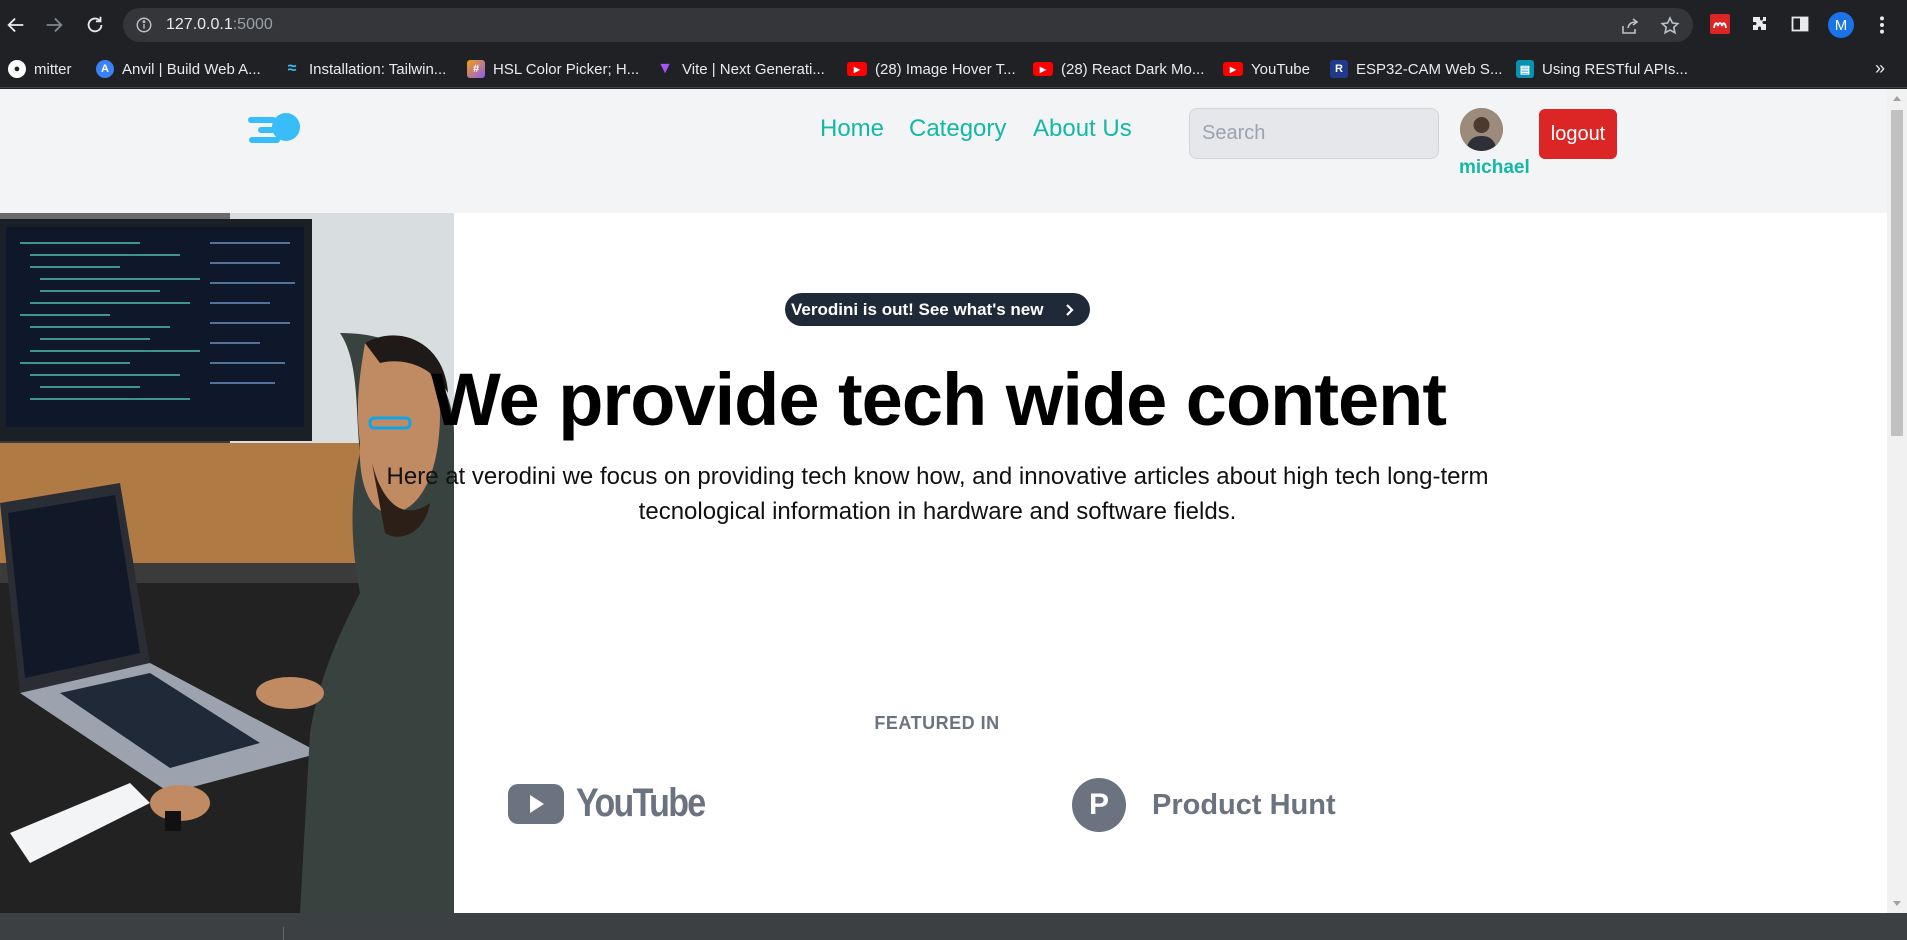 Image resolution: width=1907 pixels, height=940 pixels. I want to click on browser-toolbar: 127.0.0.1:5000 M, so click(953, 25).